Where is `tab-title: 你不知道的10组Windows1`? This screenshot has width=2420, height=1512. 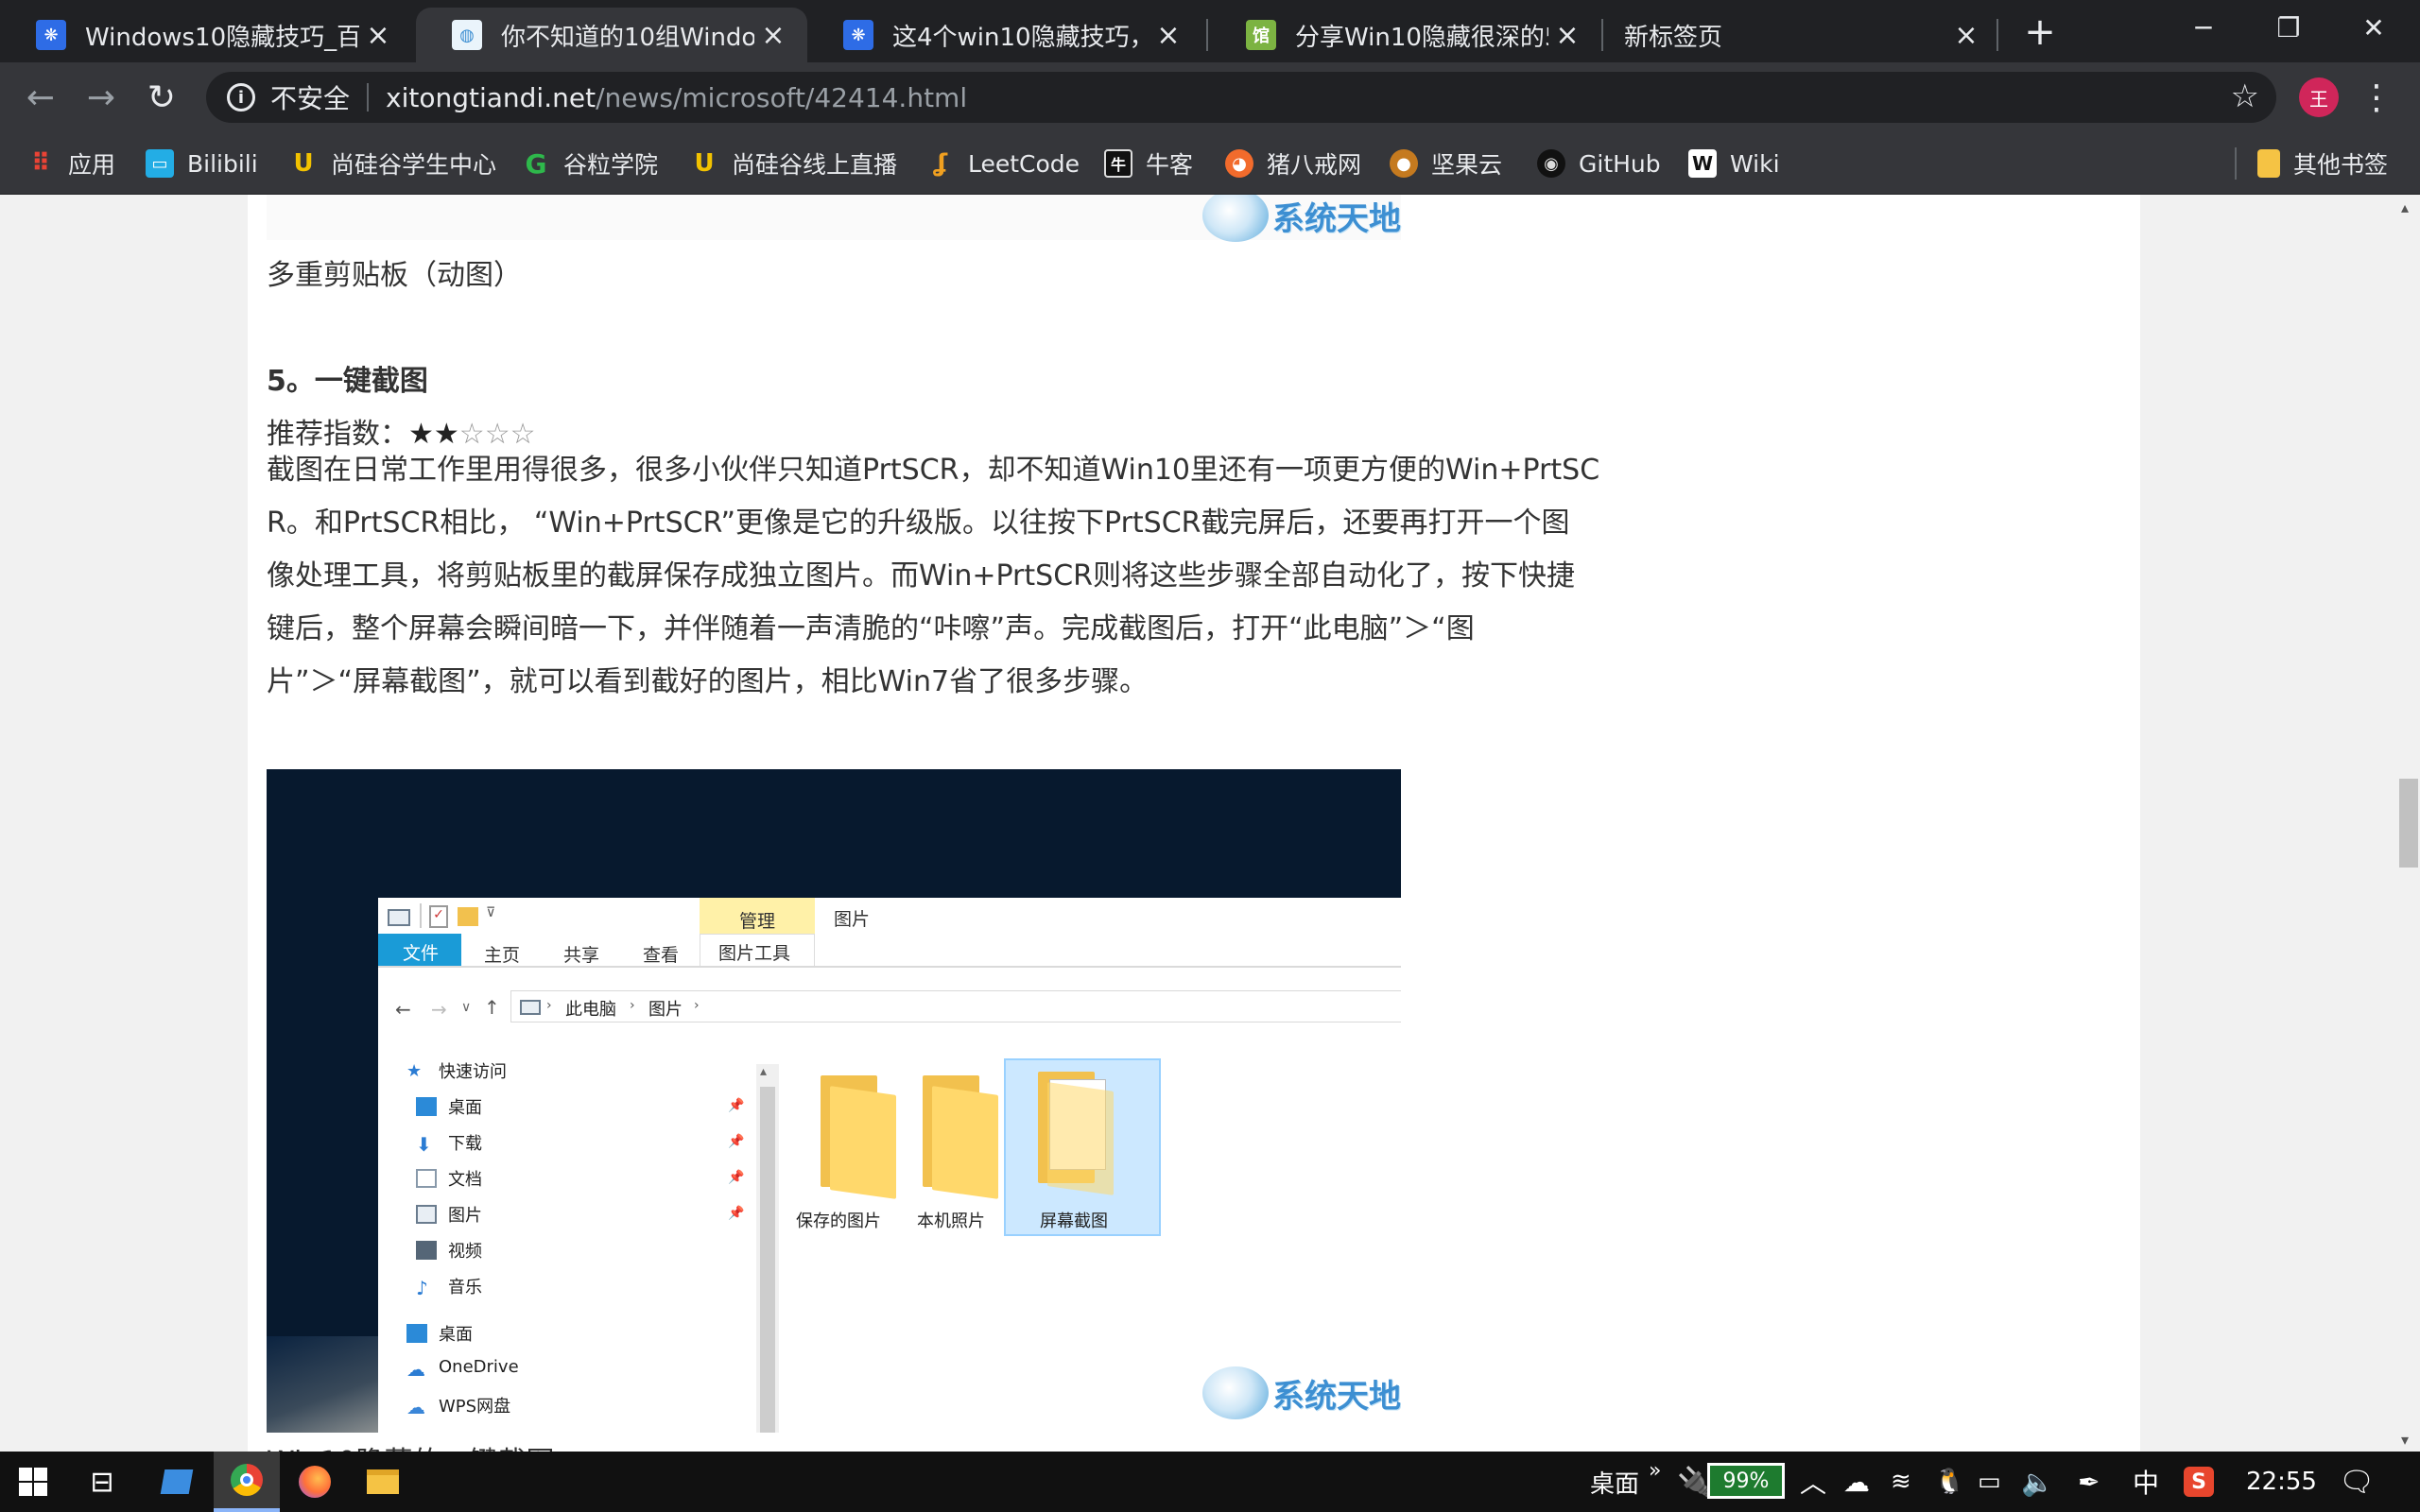 tab-title: 你不知道的10组Windows1 is located at coordinates (627, 37).